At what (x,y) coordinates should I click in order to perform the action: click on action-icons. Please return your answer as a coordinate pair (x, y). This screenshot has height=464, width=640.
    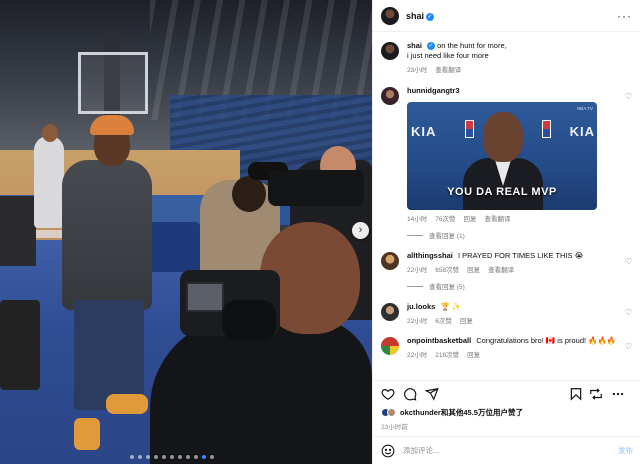
    Looking at the image, I should click on (506, 392).